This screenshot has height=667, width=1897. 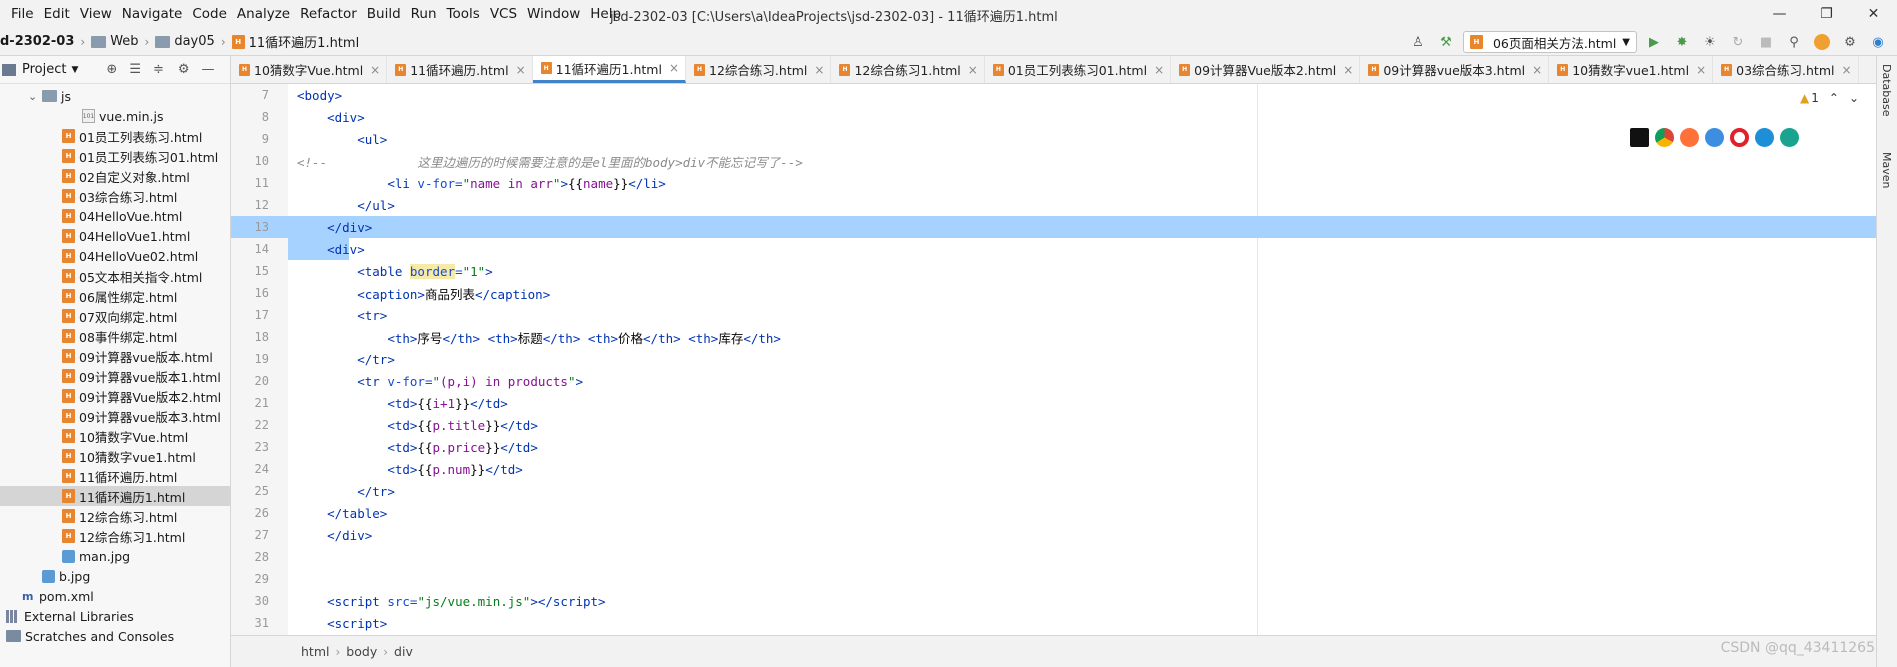 I want to click on tree-item: H 11循环遍历.html, so click(x=115, y=476).